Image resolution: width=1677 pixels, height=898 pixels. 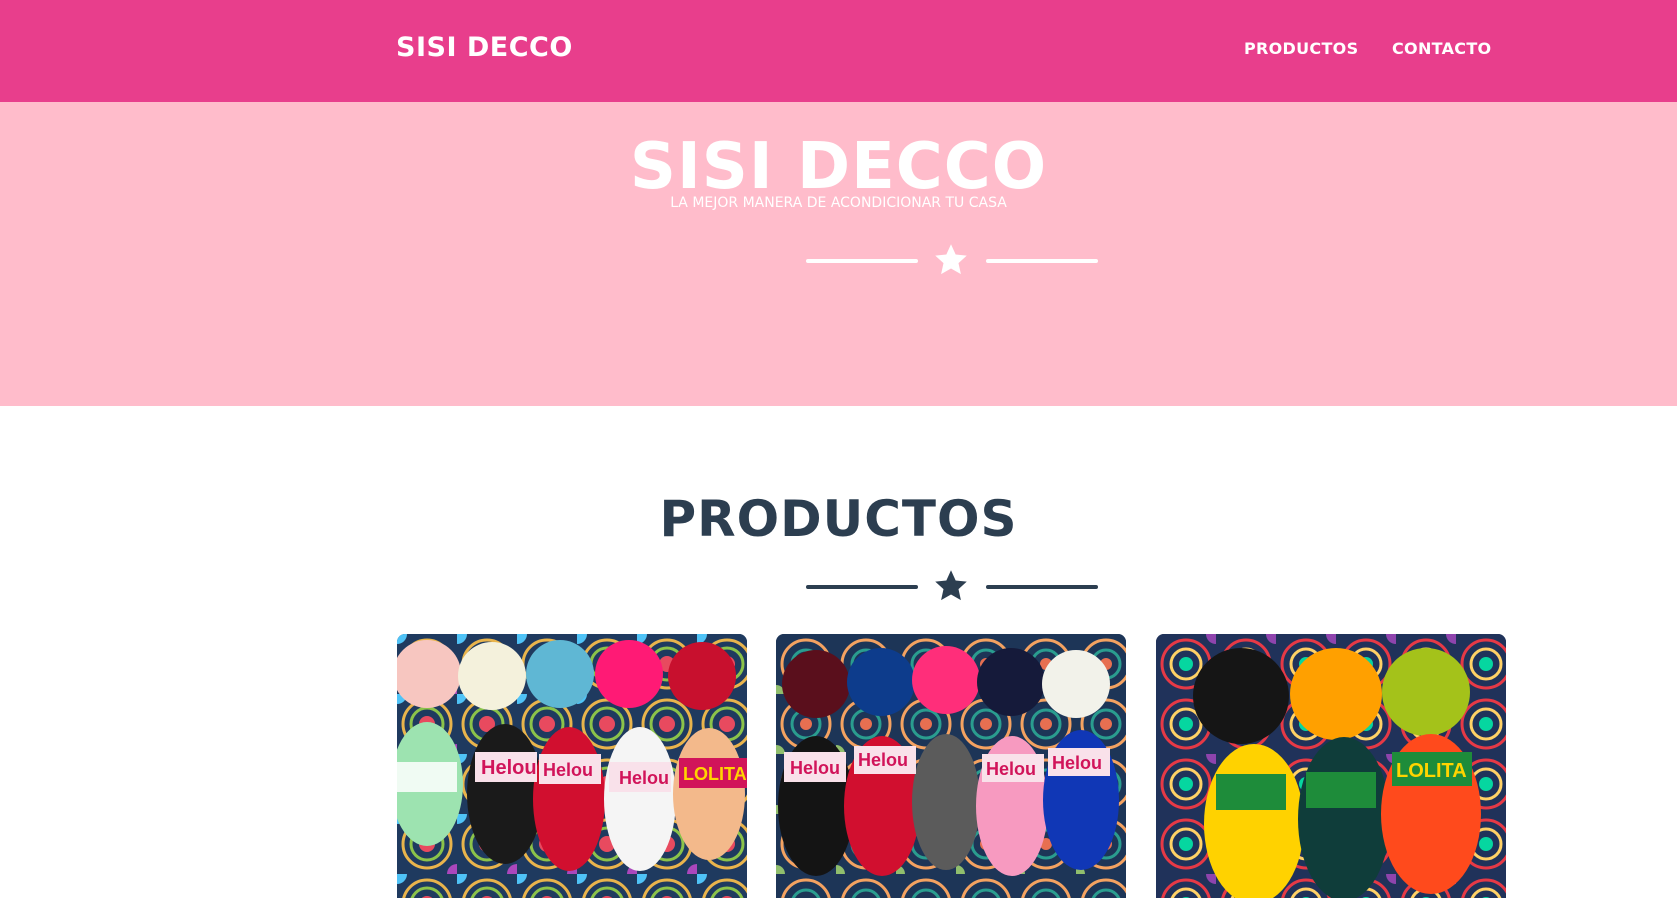 I want to click on product-card: Helou Helou Helou Helou, so click(x=951, y=766).